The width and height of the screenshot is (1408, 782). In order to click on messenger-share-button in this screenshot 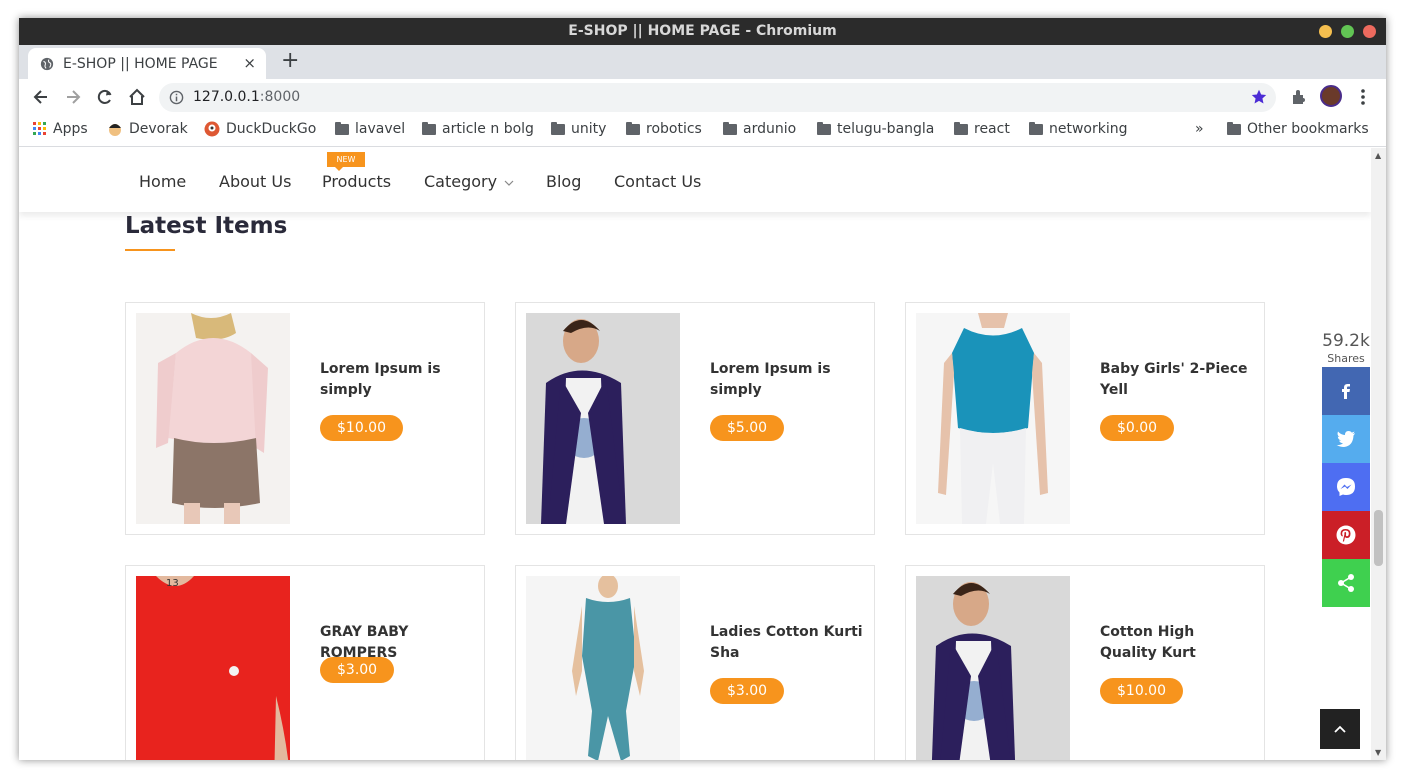, I will do `click(1346, 487)`.